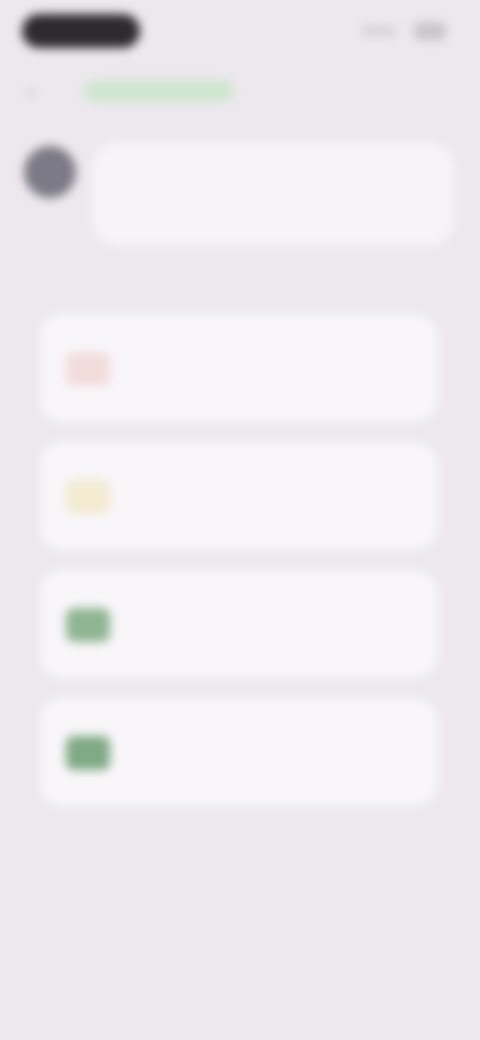 The image size is (480, 1040). What do you see at coordinates (273, 194) in the screenshot?
I see `bot-bubble` at bounding box center [273, 194].